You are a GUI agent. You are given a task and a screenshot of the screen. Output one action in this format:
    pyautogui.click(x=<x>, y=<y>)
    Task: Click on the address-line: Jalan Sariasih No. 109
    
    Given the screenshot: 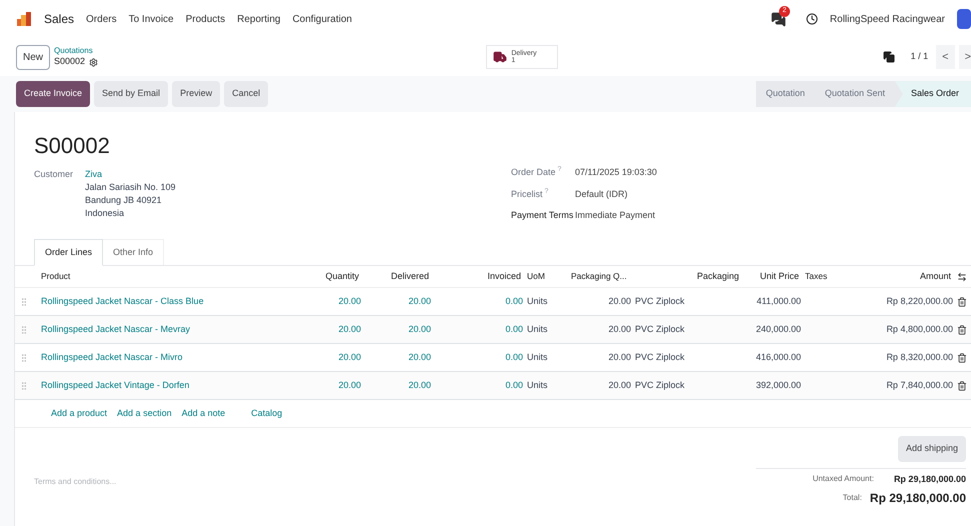 What is the action you would take?
    pyautogui.click(x=130, y=187)
    